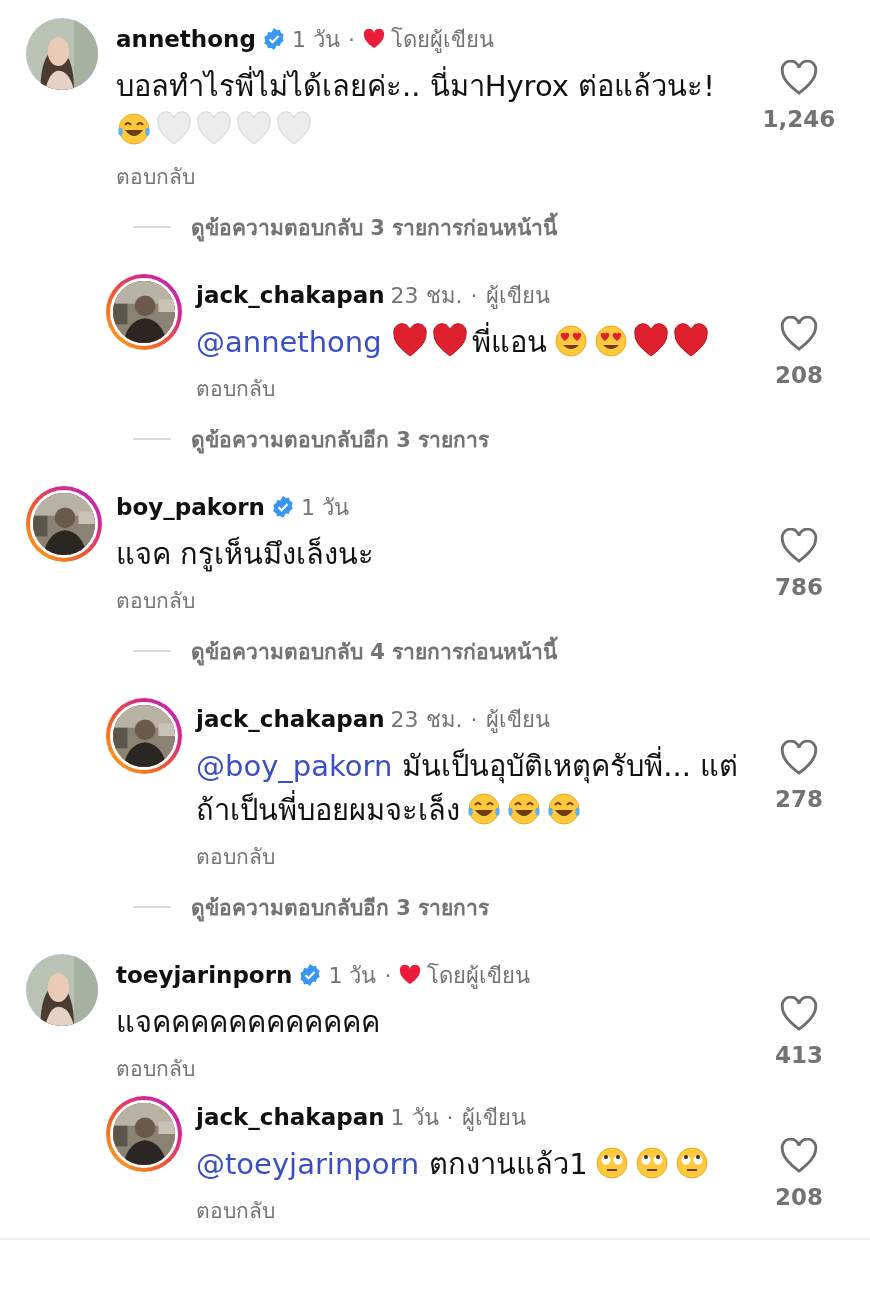  What do you see at coordinates (186, 39) in the screenshot?
I see `username: annethong` at bounding box center [186, 39].